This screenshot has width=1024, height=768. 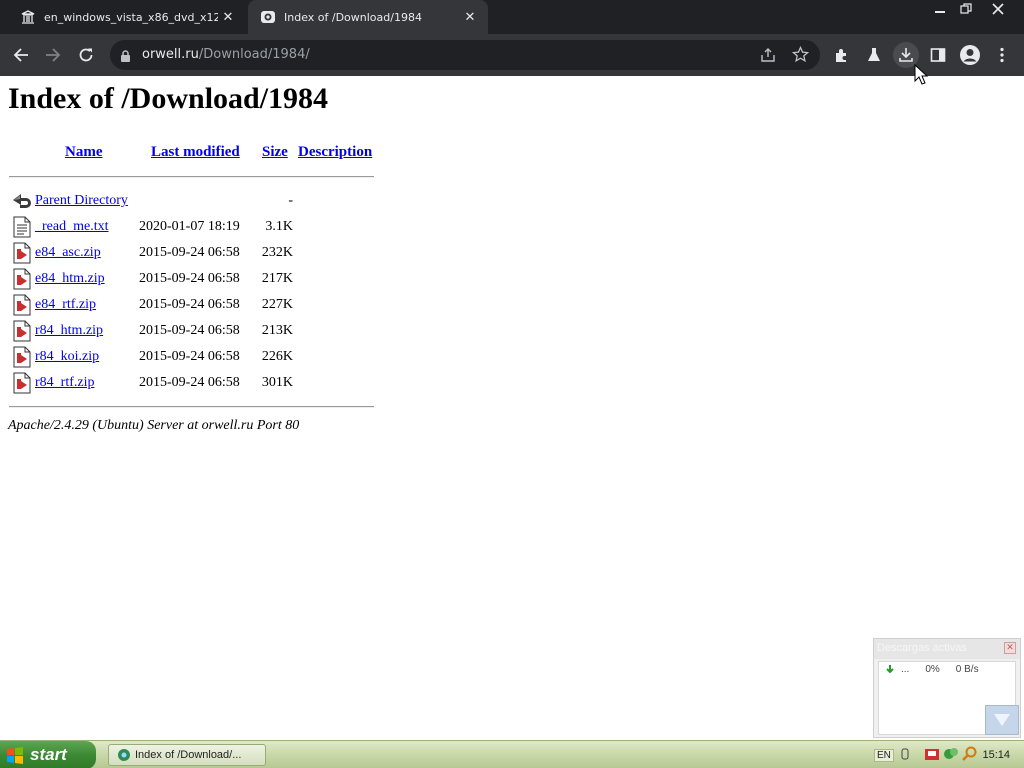 I want to click on table-row: e84_rtf.zip 2015-09-24 06:58 227K, so click(x=200, y=306).